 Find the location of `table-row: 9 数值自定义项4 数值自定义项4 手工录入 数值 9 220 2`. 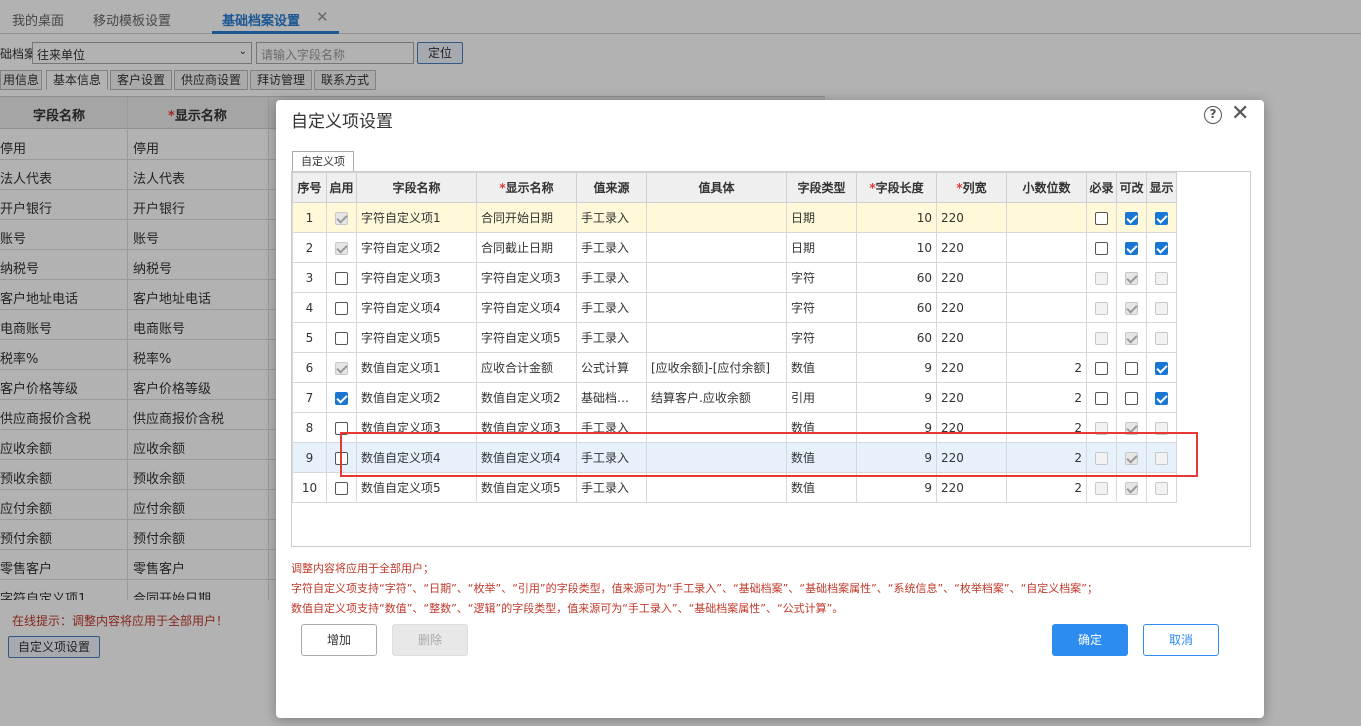

table-row: 9 数值自定义项4 数值自定义项4 手工录入 数值 9 220 2 is located at coordinates (734, 457).